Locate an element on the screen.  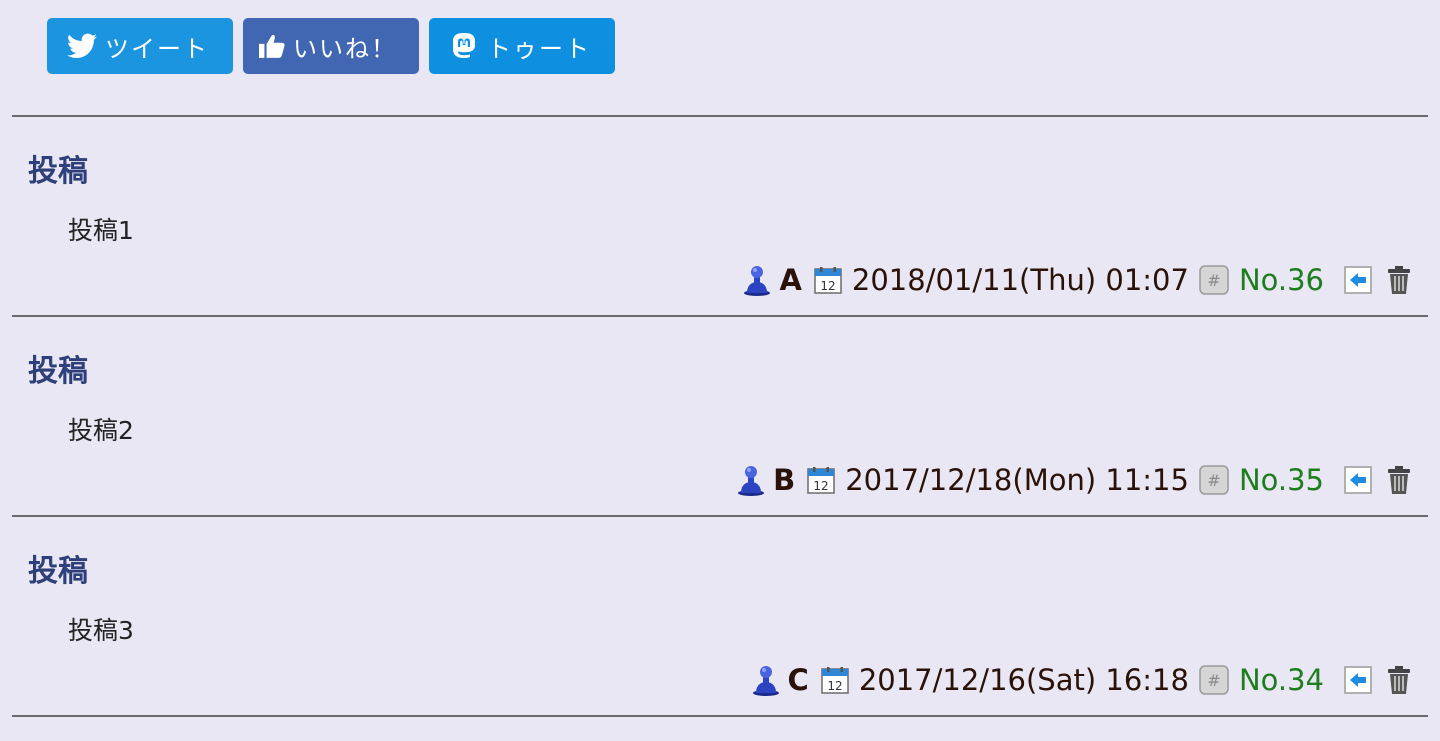
tweet-button: ツイート is located at coordinates (140, 46).